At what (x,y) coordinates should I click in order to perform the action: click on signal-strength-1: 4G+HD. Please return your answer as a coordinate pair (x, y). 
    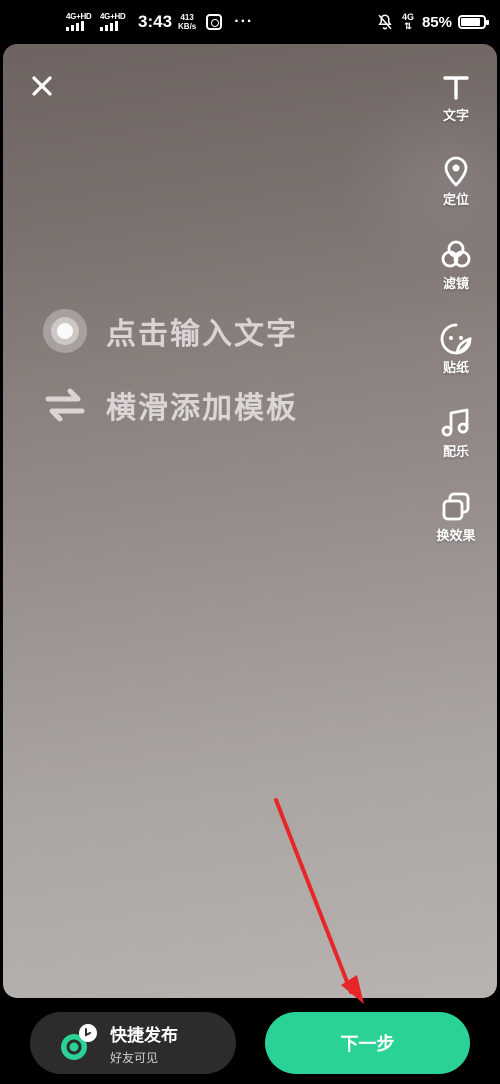
    Looking at the image, I should click on (81, 22).